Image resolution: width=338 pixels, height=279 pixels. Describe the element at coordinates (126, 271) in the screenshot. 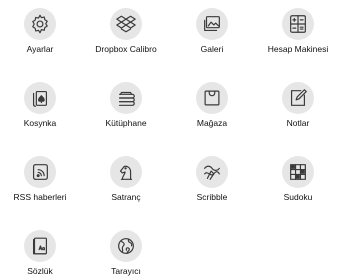

I see `app-label: Tarayıcı` at that location.